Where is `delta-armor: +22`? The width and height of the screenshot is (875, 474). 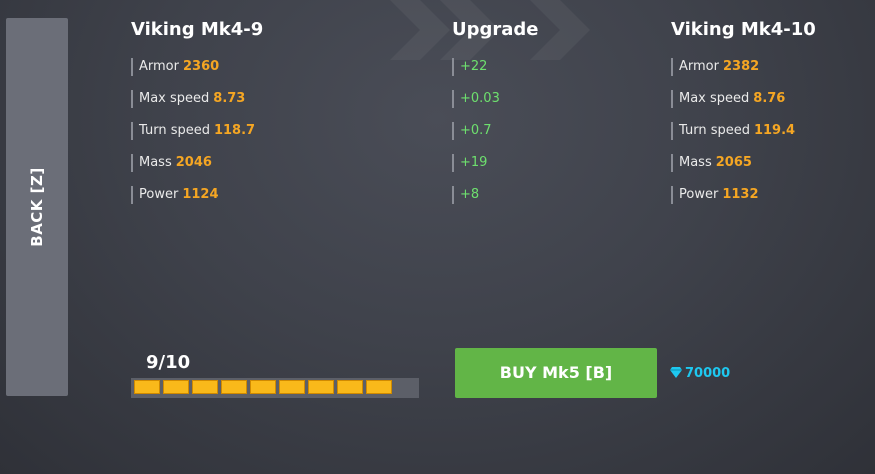
delta-armor: +22 is located at coordinates (495, 67).